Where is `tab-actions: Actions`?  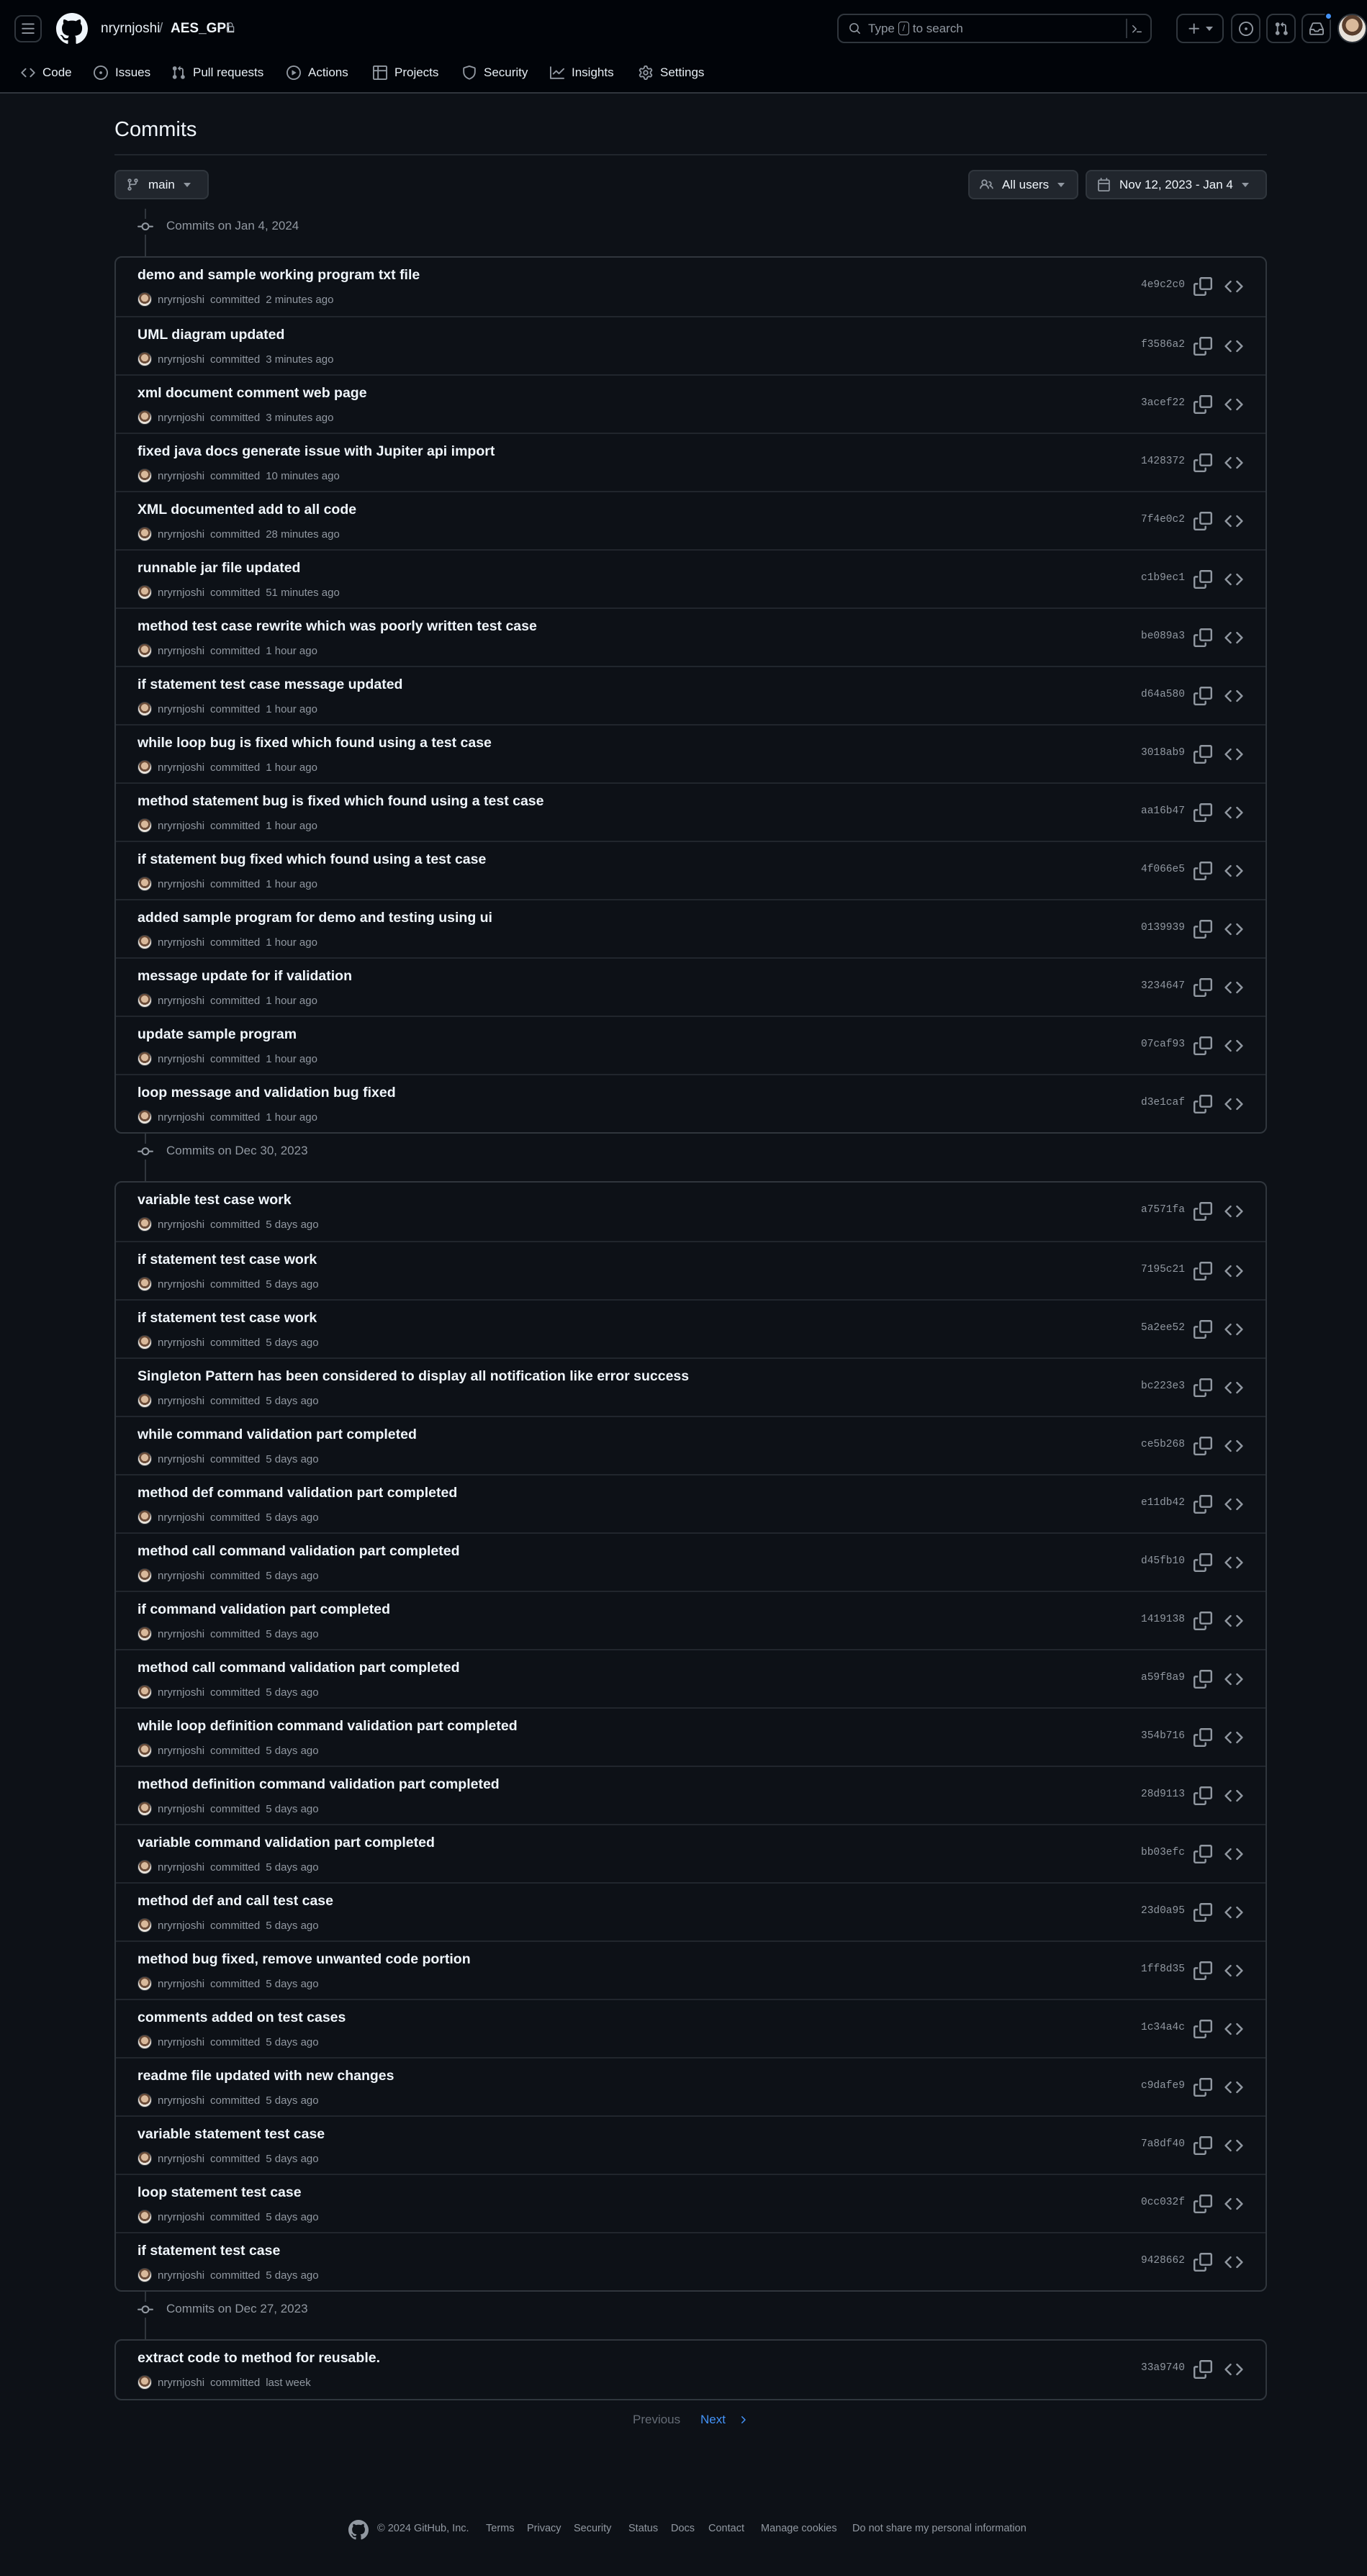
tab-actions: Actions is located at coordinates (317, 73).